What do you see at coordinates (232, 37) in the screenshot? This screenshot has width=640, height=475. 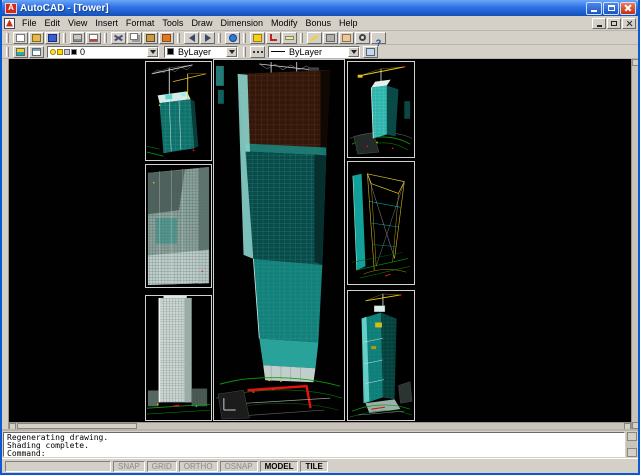 I see `browser-button` at bounding box center [232, 37].